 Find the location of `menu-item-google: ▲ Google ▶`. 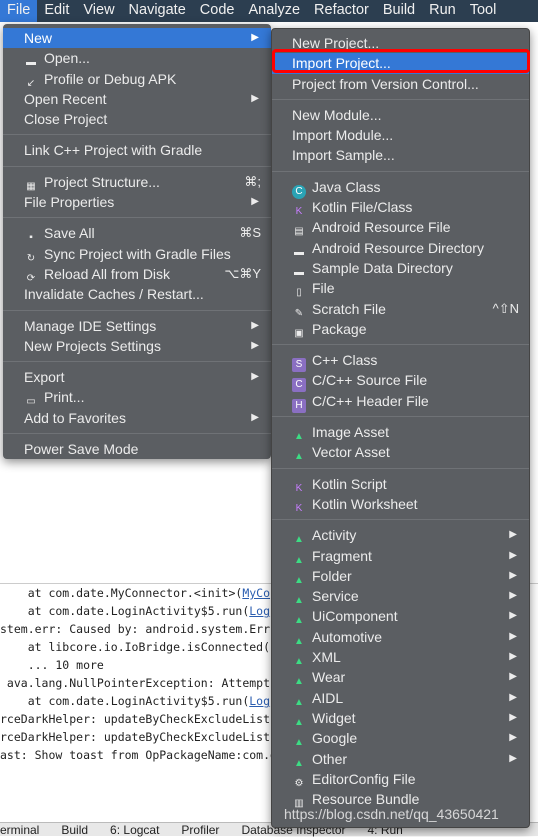

menu-item-google: ▲ Google ▶ is located at coordinates (400, 738).